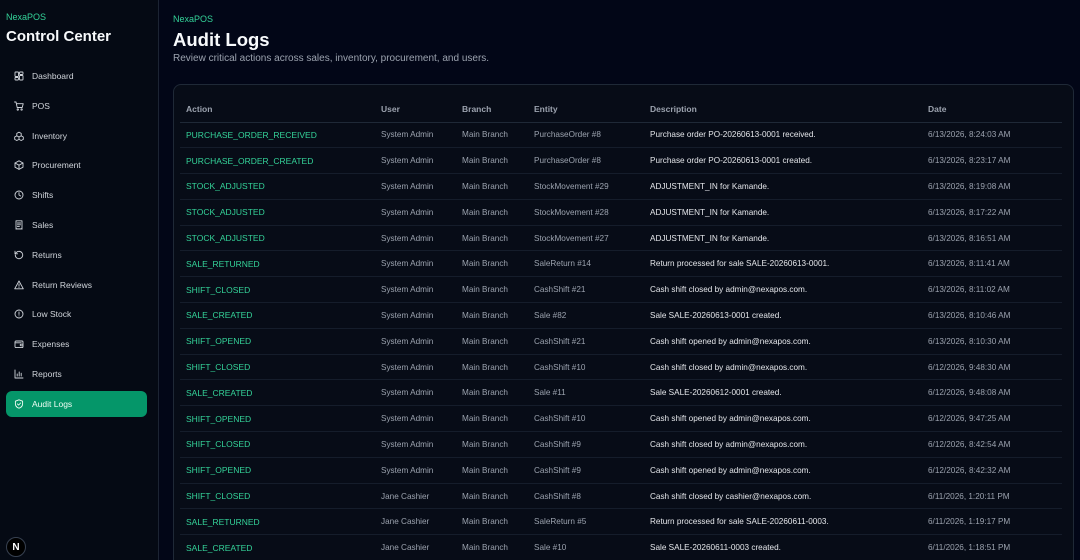 The image size is (1080, 560). What do you see at coordinates (76, 255) in the screenshot?
I see `sidebar-item-returns: Returns` at bounding box center [76, 255].